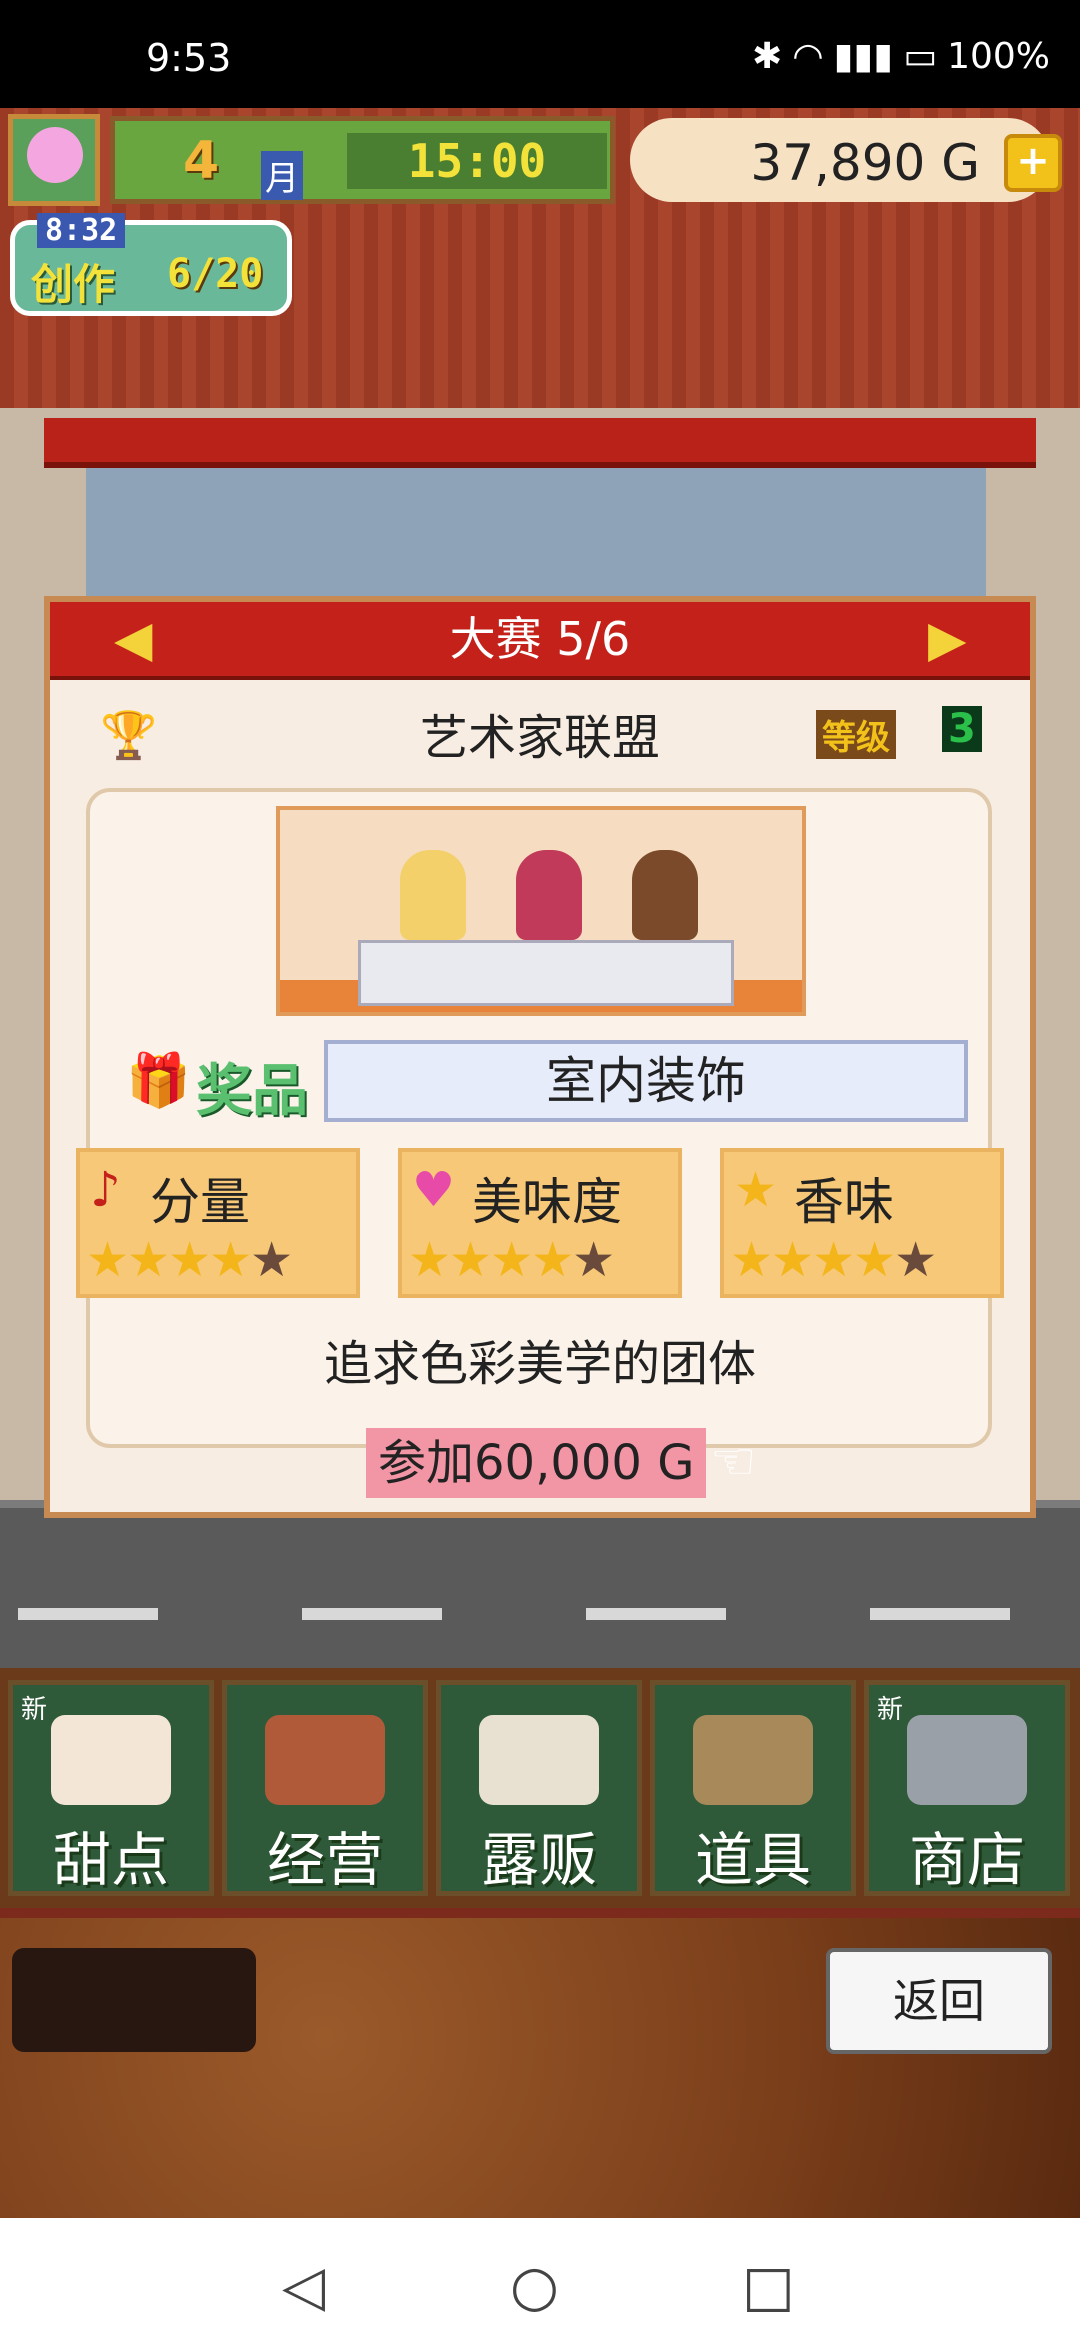  What do you see at coordinates (540, 443) in the screenshot?
I see `shop-awning` at bounding box center [540, 443].